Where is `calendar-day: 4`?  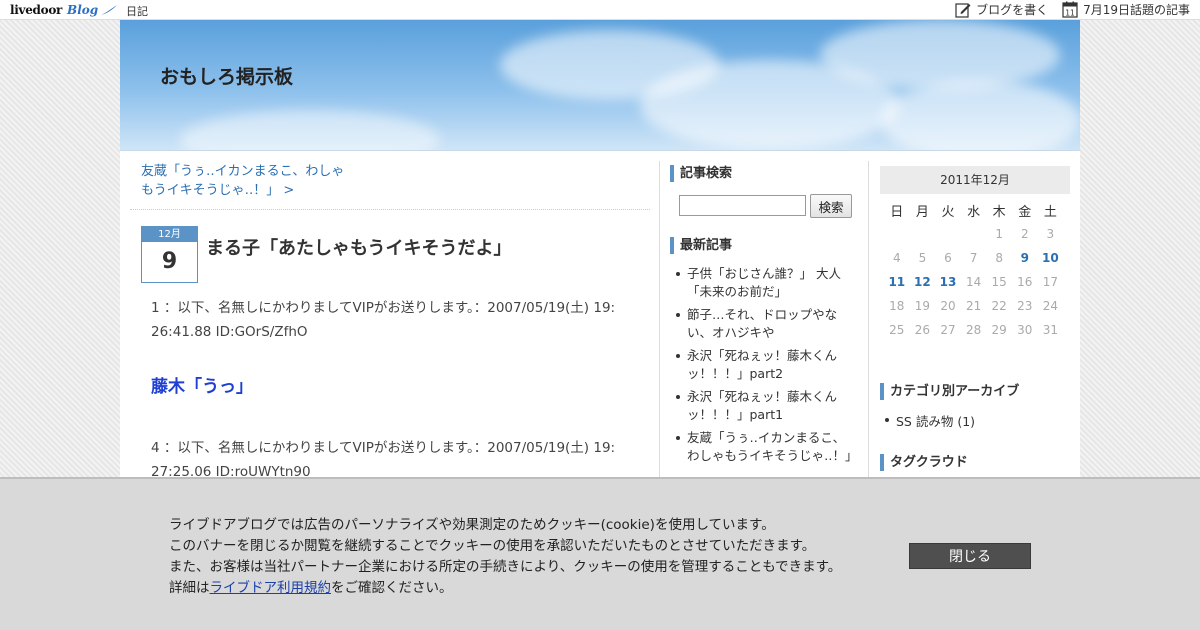 calendar-day: 4 is located at coordinates (896, 258).